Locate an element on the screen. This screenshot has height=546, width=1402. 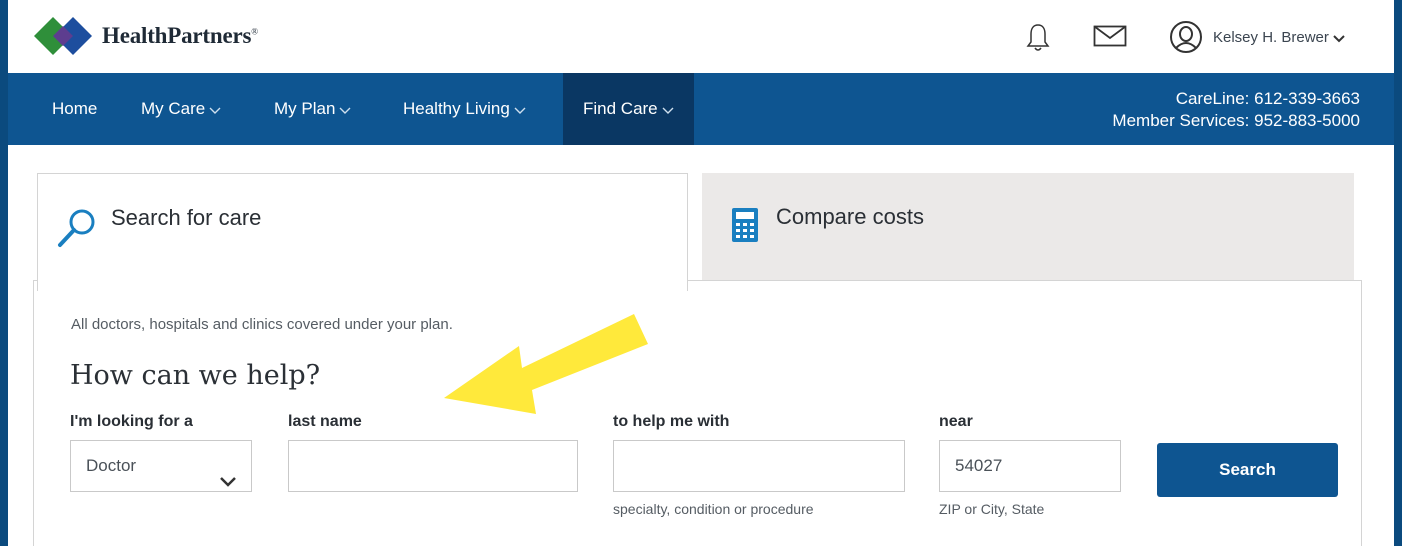
help-hint: specialty, condition or procedure is located at coordinates (713, 509).